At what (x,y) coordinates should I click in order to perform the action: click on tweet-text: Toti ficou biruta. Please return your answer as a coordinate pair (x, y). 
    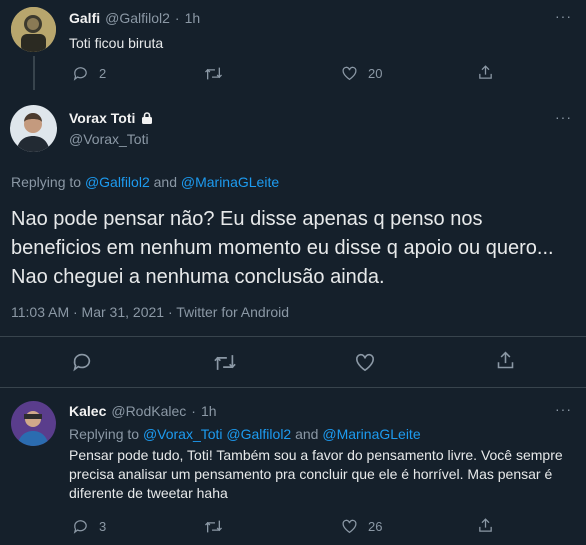
    Looking at the image, I should click on (116, 43).